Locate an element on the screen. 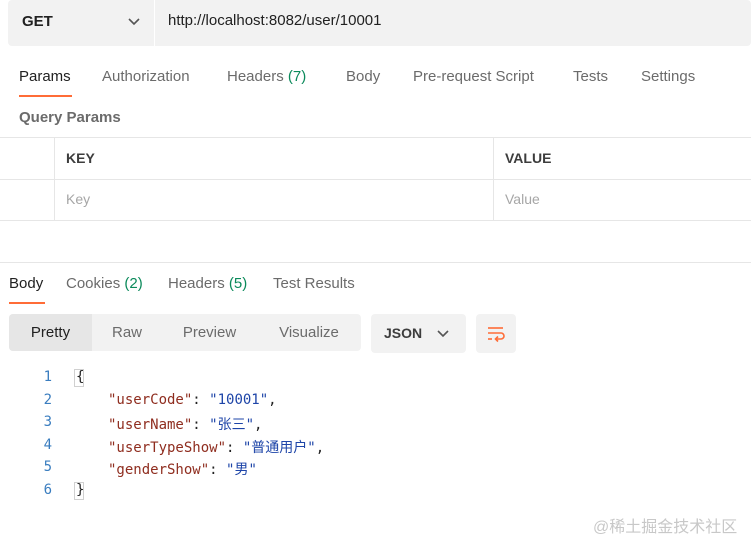 This screenshot has width=751, height=550. json-line: "userTypeShow": "普通用户", is located at coordinates (216, 448).